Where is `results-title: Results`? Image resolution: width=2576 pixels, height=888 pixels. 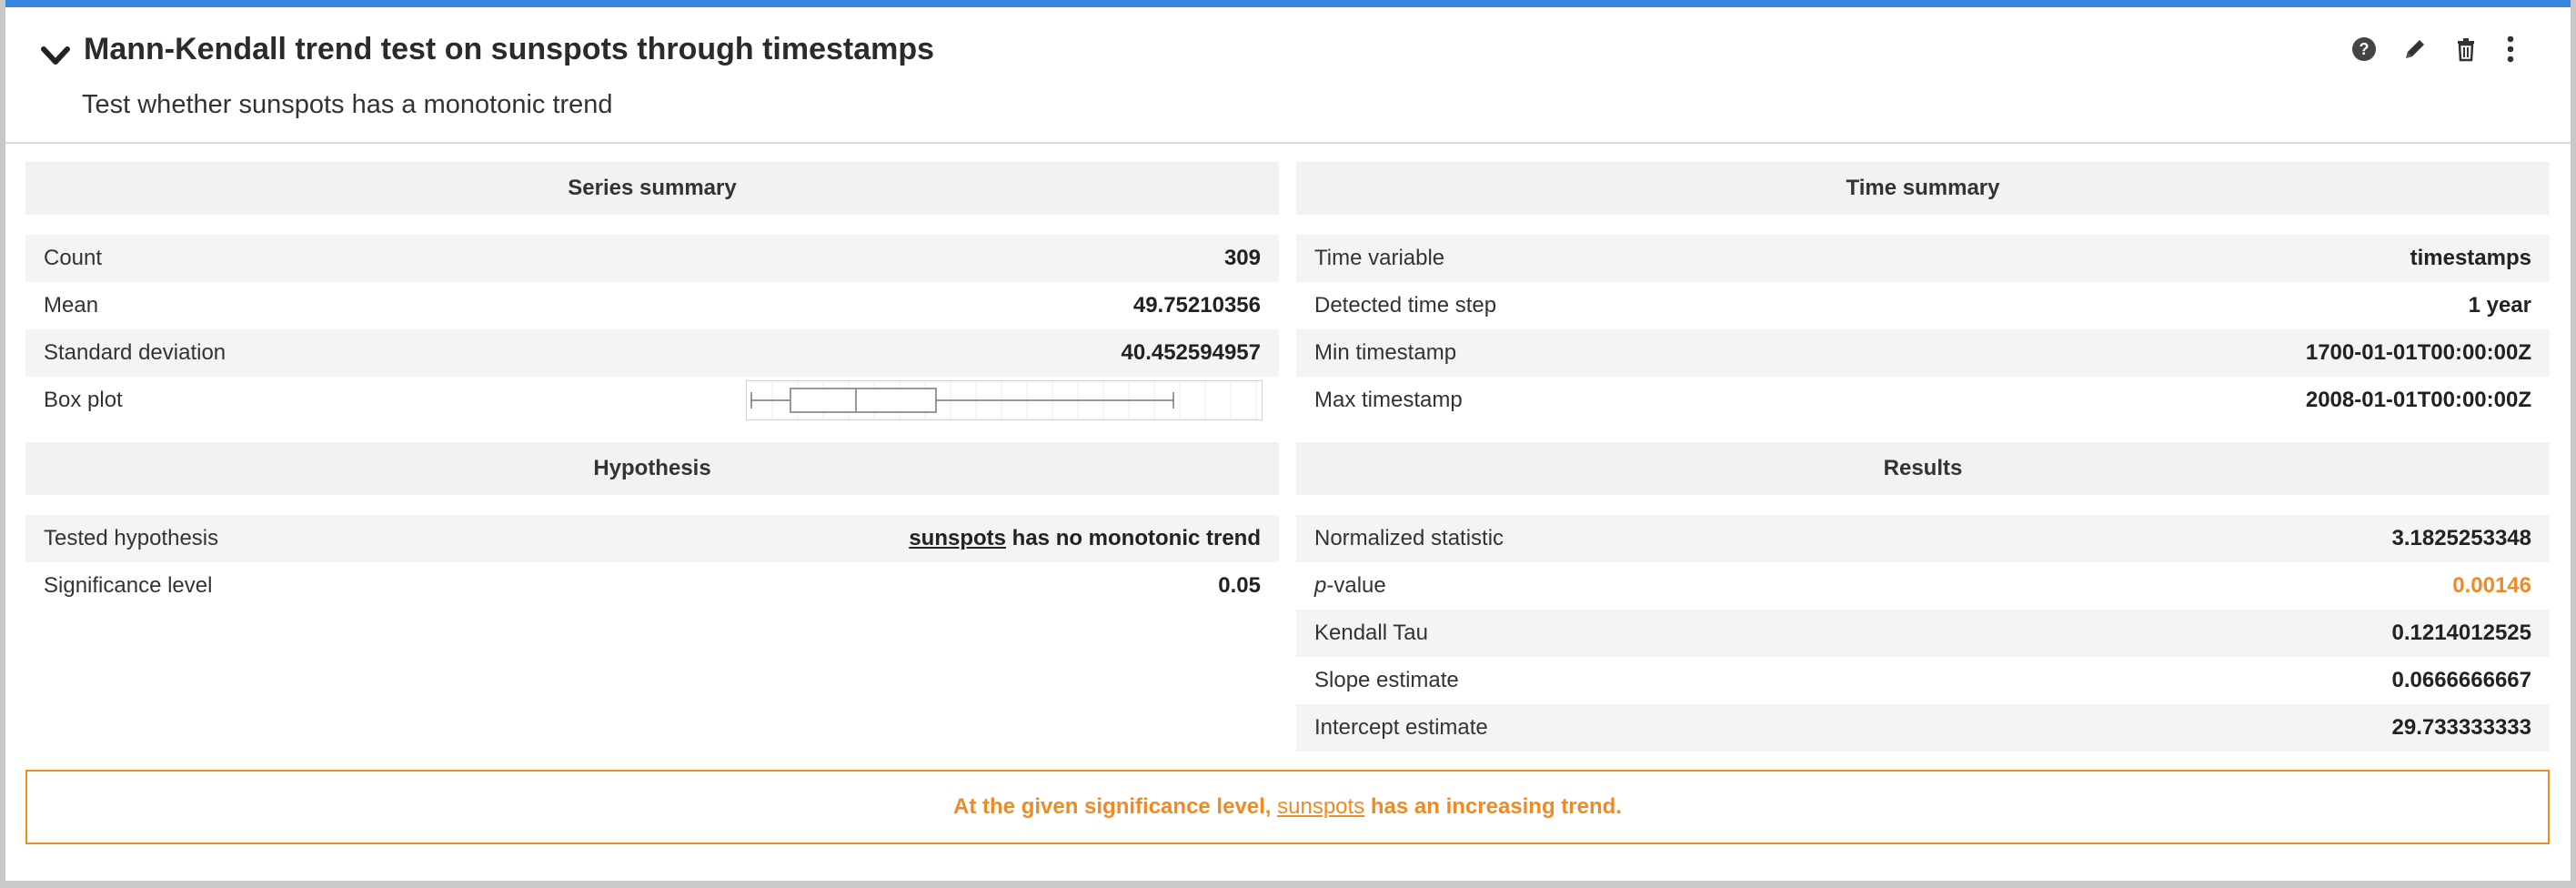 results-title: Results is located at coordinates (1923, 469).